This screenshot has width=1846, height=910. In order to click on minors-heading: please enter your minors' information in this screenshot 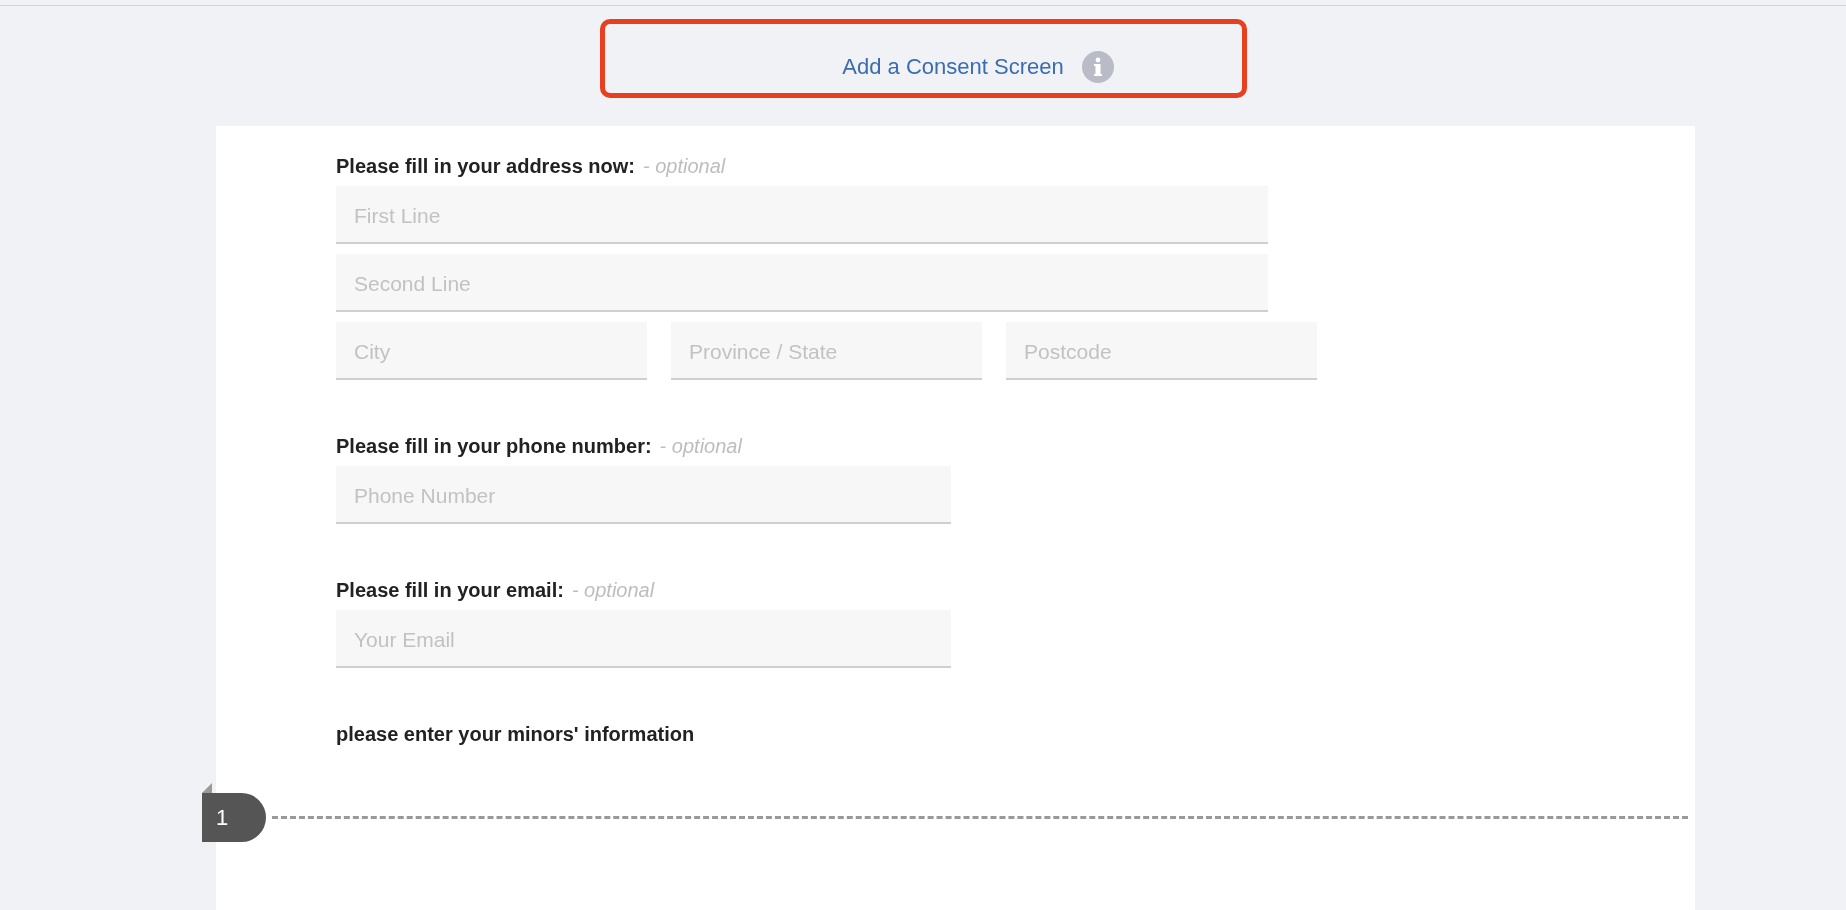, I will do `click(516, 734)`.